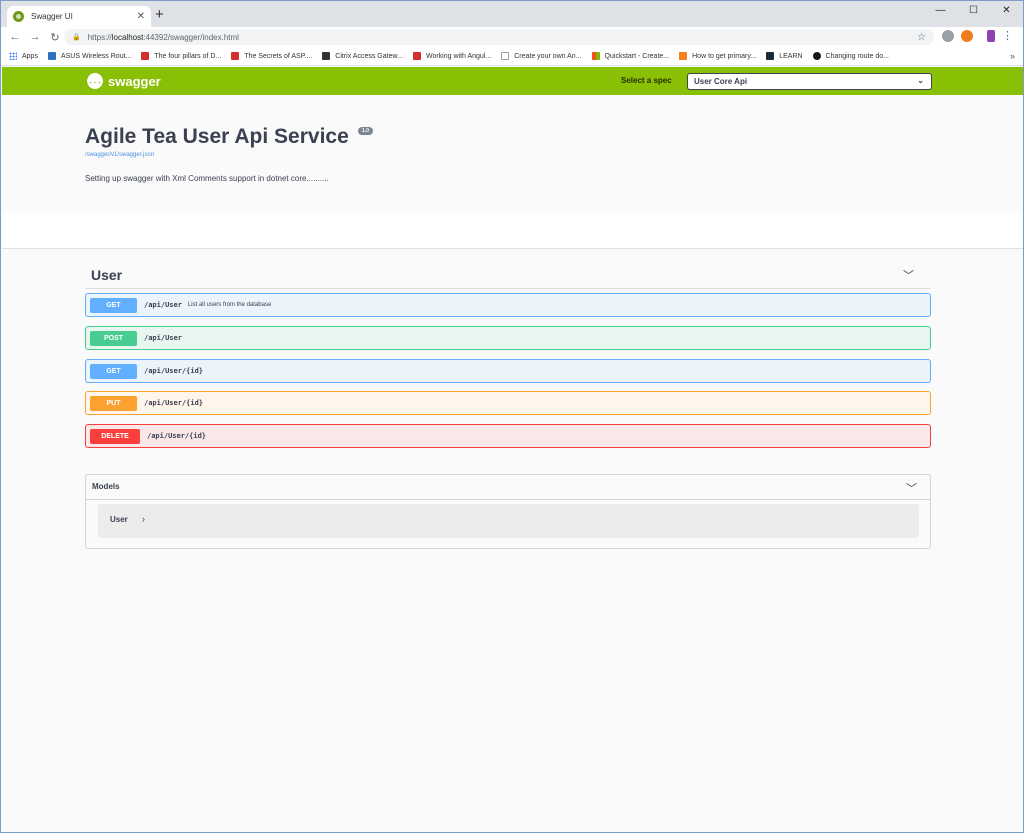 This screenshot has height=833, width=1024. What do you see at coordinates (119, 519) in the screenshot?
I see `model-name: User` at bounding box center [119, 519].